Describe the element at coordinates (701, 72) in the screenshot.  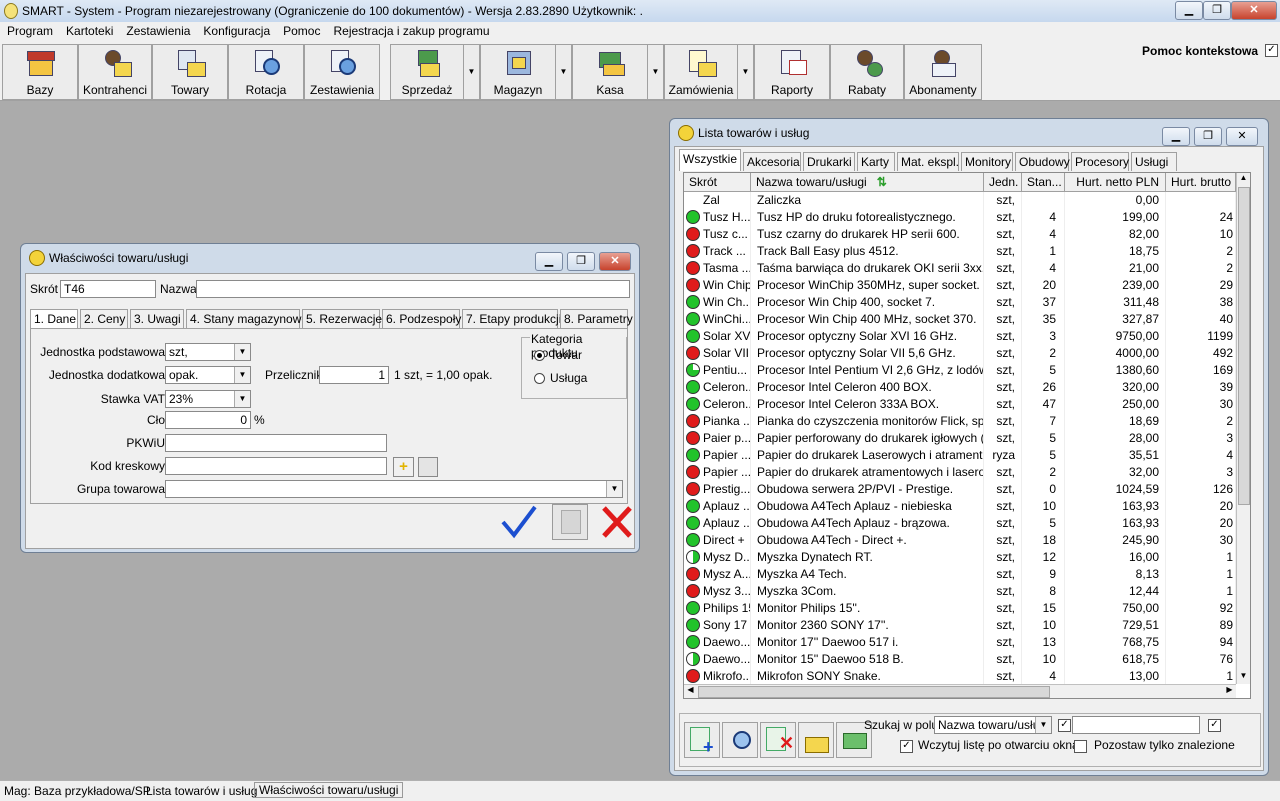
I see `toolbar-zamowienia-button: Zamówienia` at that location.